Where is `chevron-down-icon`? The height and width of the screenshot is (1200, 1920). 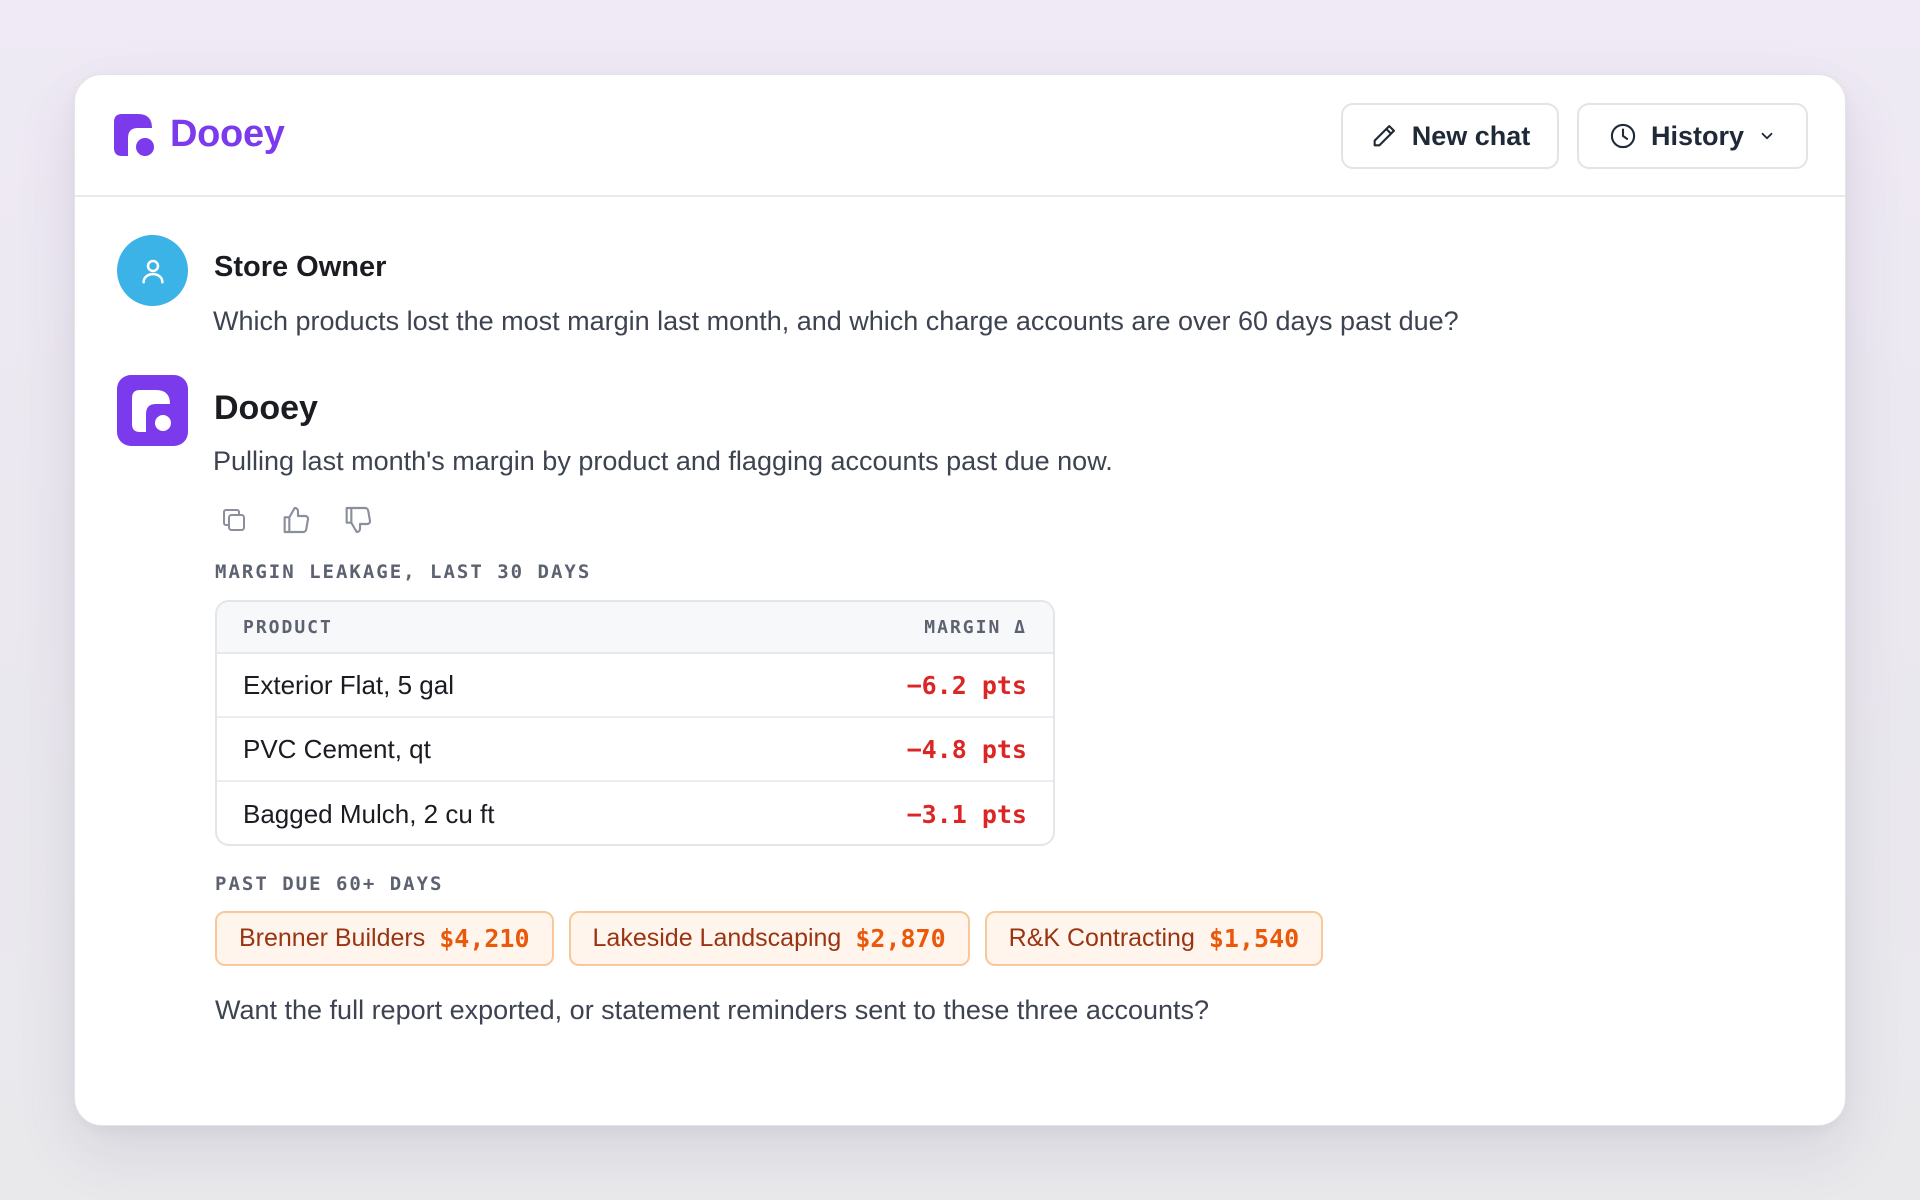
chevron-down-icon is located at coordinates (1767, 136).